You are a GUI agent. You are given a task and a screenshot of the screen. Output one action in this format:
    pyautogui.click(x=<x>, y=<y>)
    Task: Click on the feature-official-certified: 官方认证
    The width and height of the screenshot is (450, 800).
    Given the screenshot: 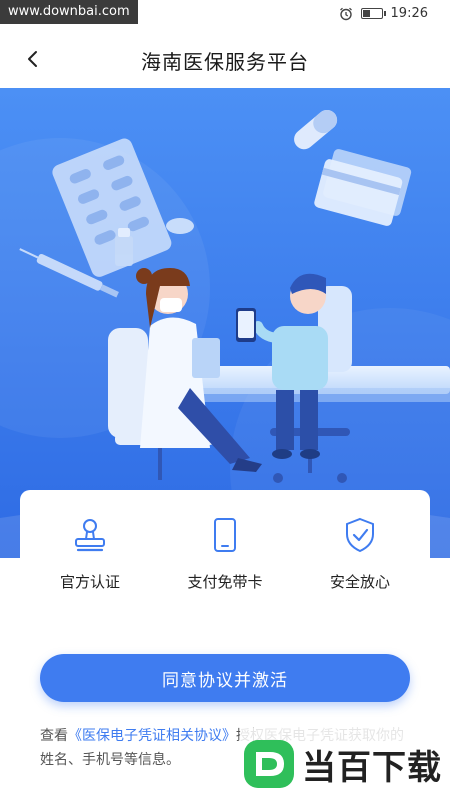 What is the action you would take?
    pyautogui.click(x=90, y=553)
    